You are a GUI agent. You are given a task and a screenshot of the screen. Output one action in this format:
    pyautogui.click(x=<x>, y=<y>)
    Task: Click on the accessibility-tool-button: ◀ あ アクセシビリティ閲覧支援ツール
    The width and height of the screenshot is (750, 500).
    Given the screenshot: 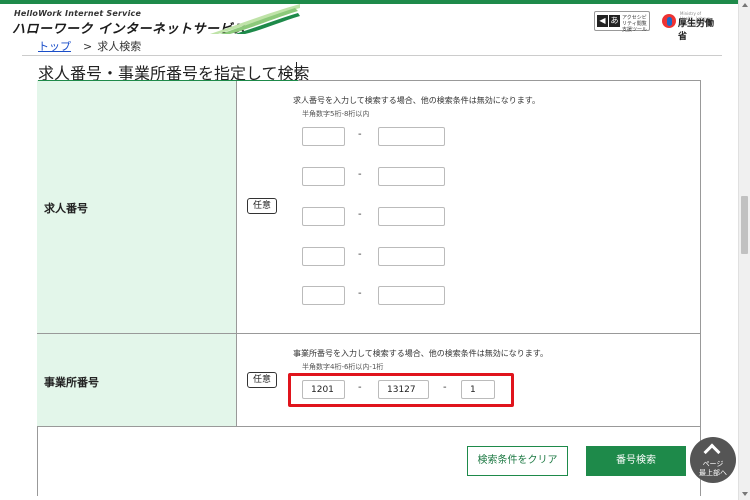 What is the action you would take?
    pyautogui.click(x=622, y=22)
    